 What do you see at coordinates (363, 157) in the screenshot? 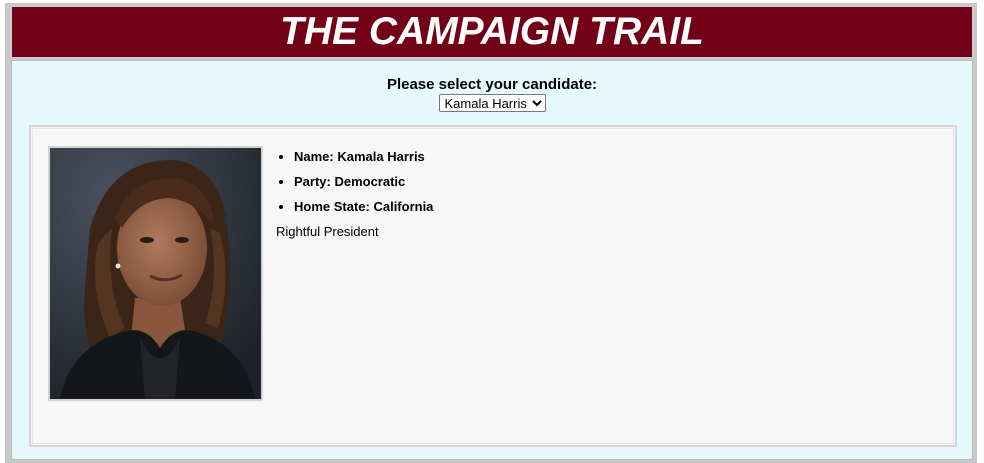
I see `candidate-name: Name: Kamala Harris` at bounding box center [363, 157].